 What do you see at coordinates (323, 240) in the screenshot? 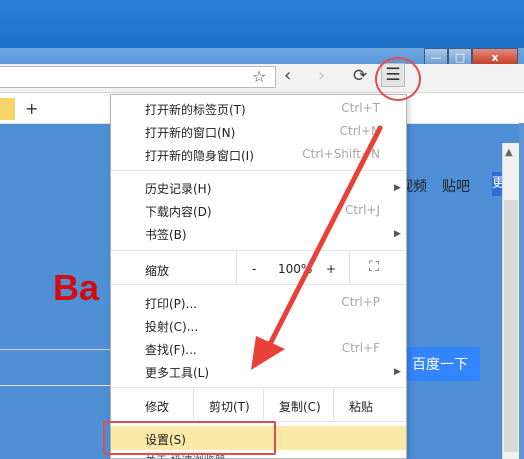
I see `arrow-shaft` at bounding box center [323, 240].